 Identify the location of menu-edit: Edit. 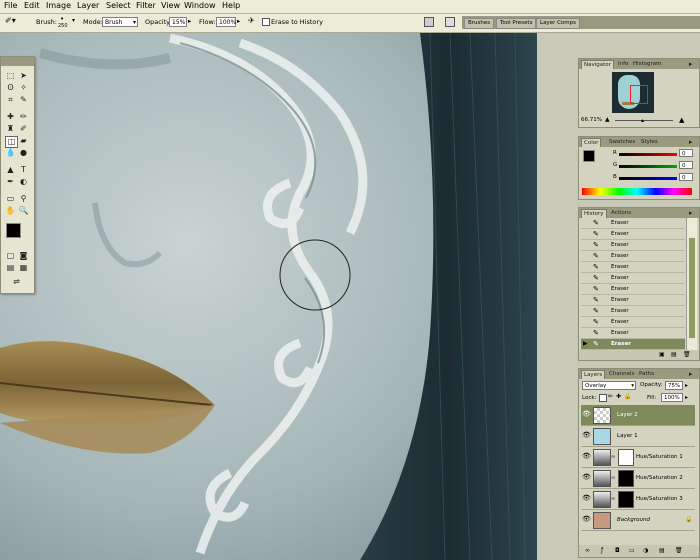
(32, 5).